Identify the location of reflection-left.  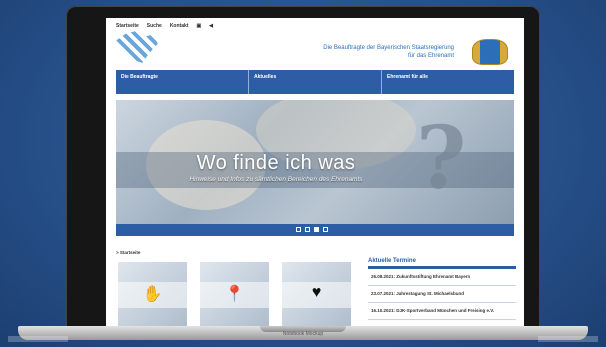
(38, 339).